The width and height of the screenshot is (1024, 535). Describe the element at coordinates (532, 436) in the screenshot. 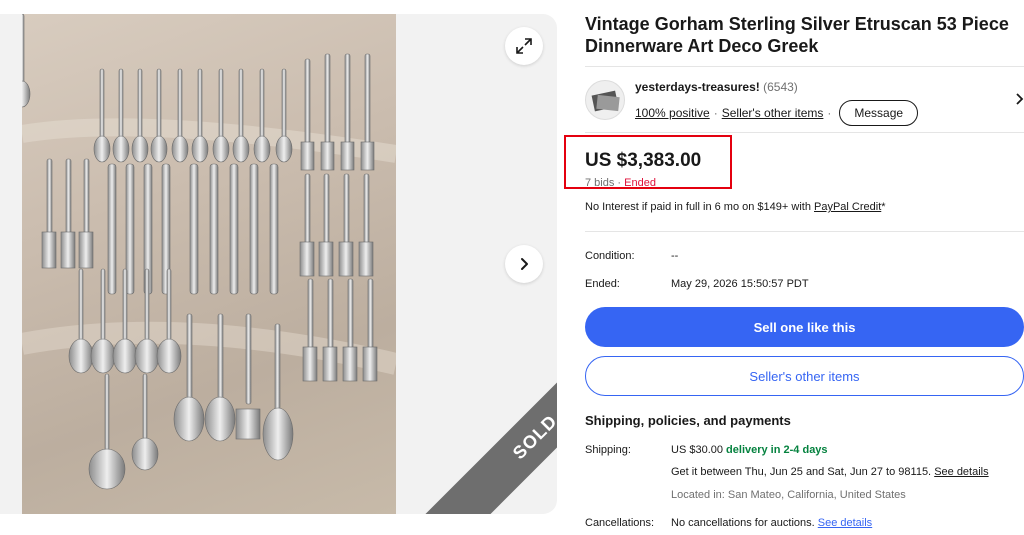

I see `sold-label: SOLD` at that location.